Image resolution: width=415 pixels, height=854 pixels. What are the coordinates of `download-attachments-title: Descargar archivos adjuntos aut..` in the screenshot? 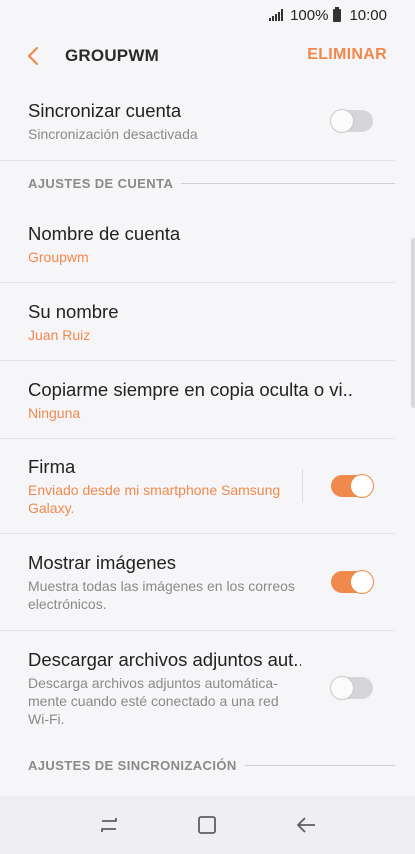 It's located at (164, 659).